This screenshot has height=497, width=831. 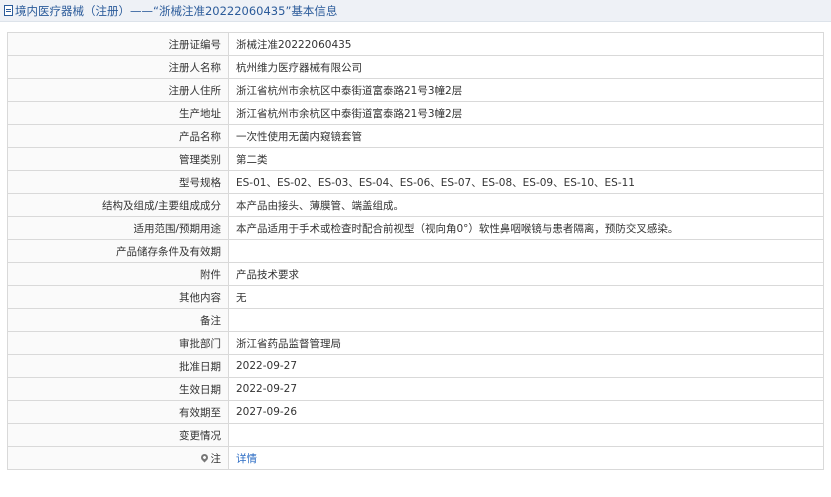 I want to click on row-label: 批准日期, so click(x=118, y=366).